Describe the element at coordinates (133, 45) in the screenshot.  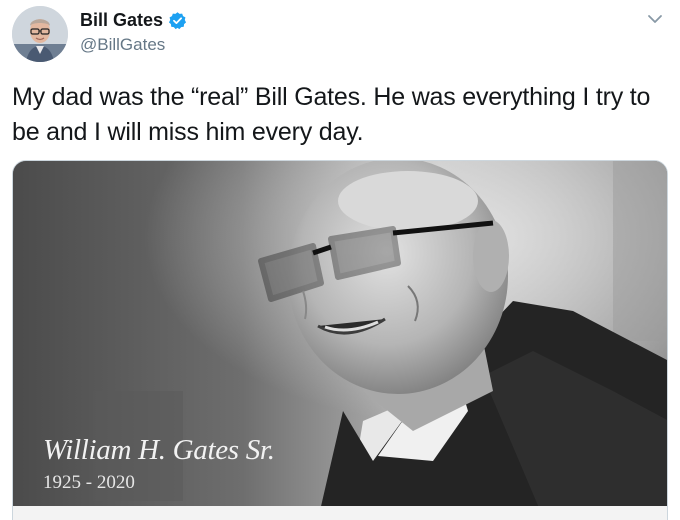
I see `user-handle: @BillGates` at that location.